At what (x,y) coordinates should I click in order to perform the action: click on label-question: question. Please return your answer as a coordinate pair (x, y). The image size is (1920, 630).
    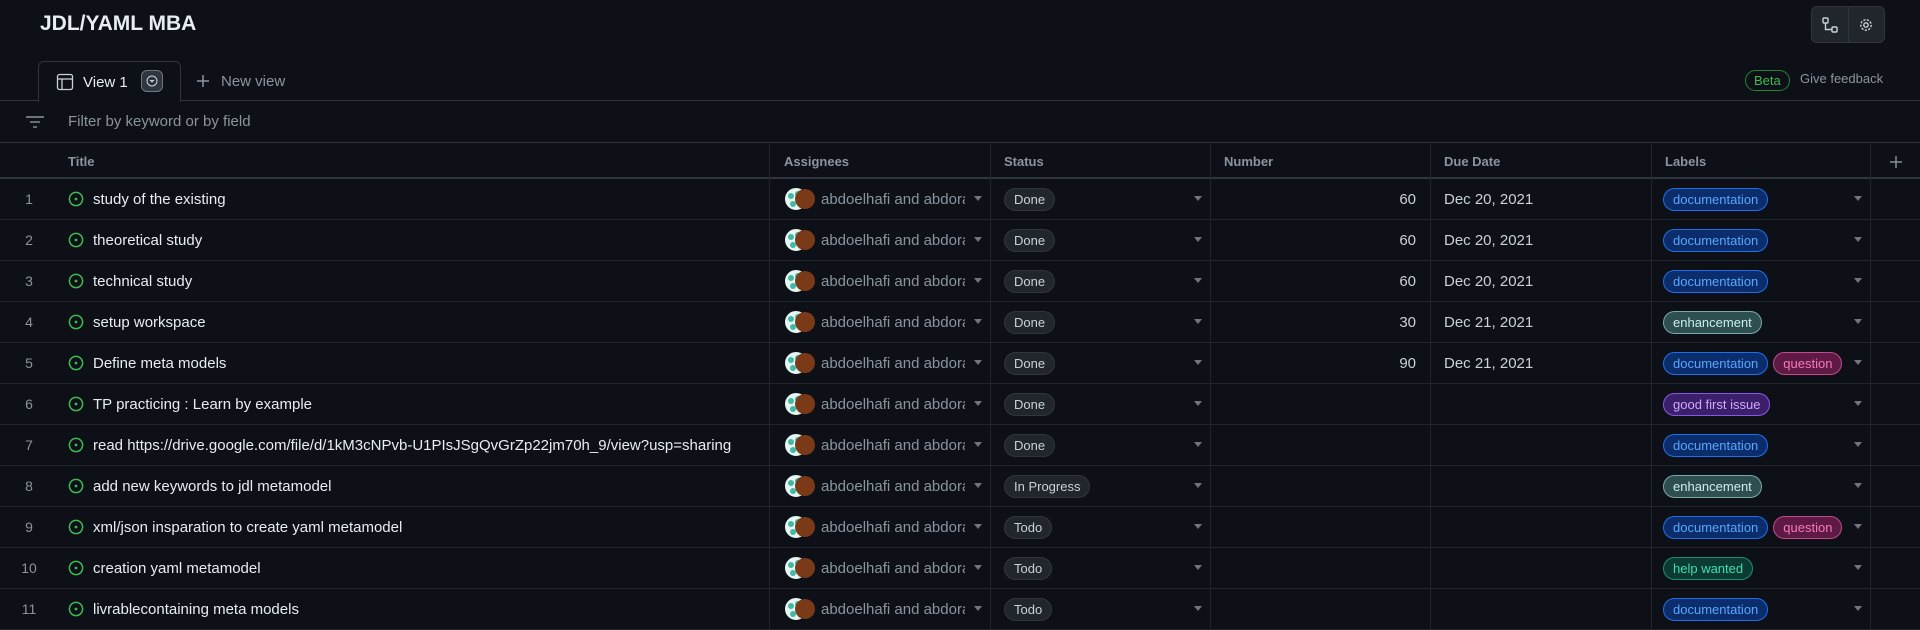
    Looking at the image, I should click on (1808, 363).